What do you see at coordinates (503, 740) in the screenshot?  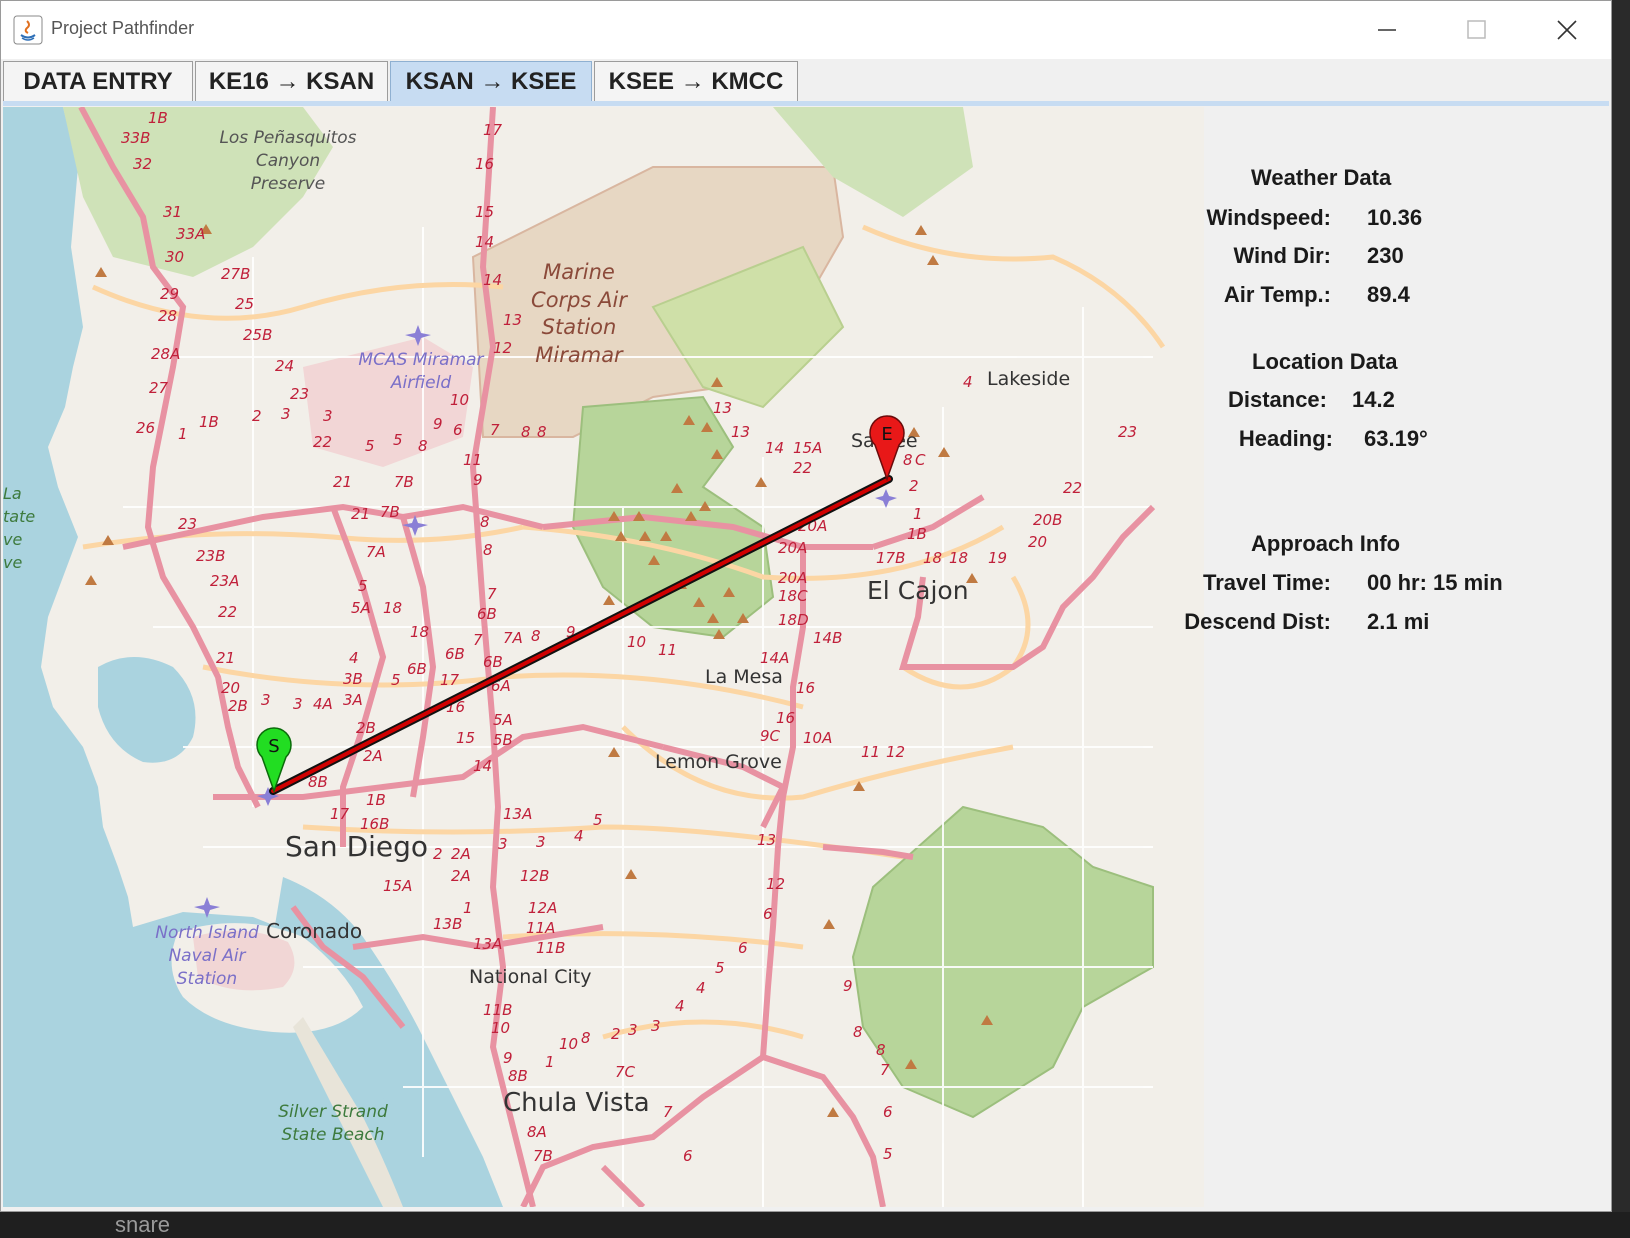 I see `svg-text: 5B` at bounding box center [503, 740].